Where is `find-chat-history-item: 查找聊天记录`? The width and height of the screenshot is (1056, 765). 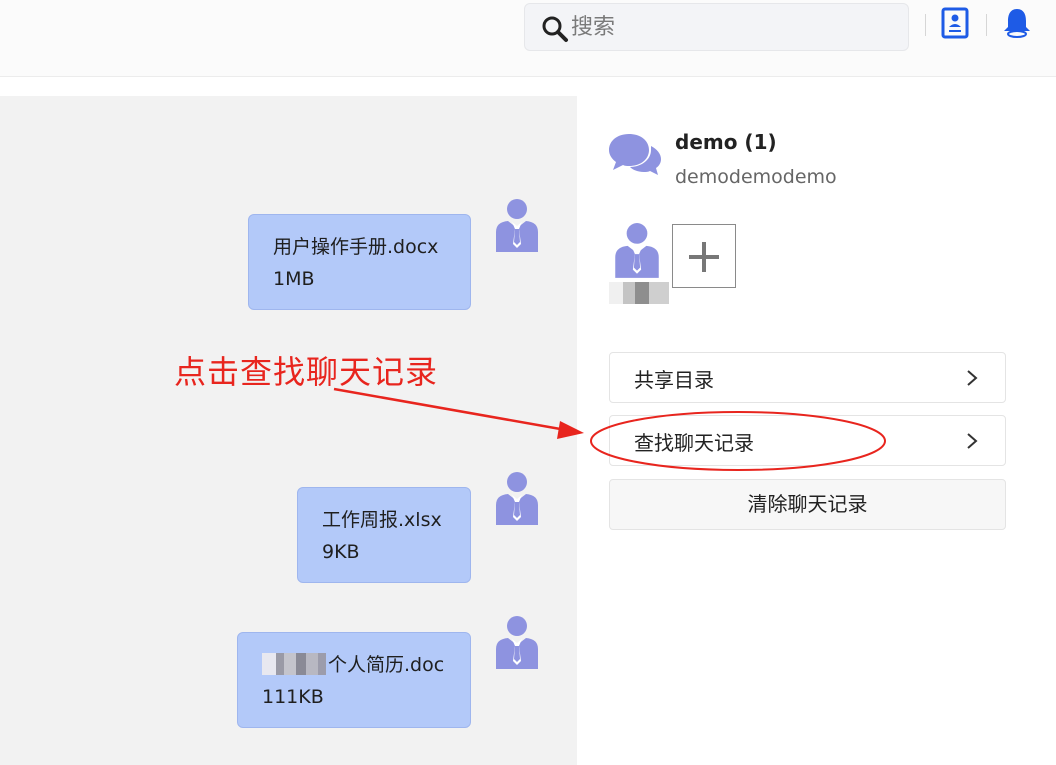 find-chat-history-item: 查找聊天记录 is located at coordinates (807, 440).